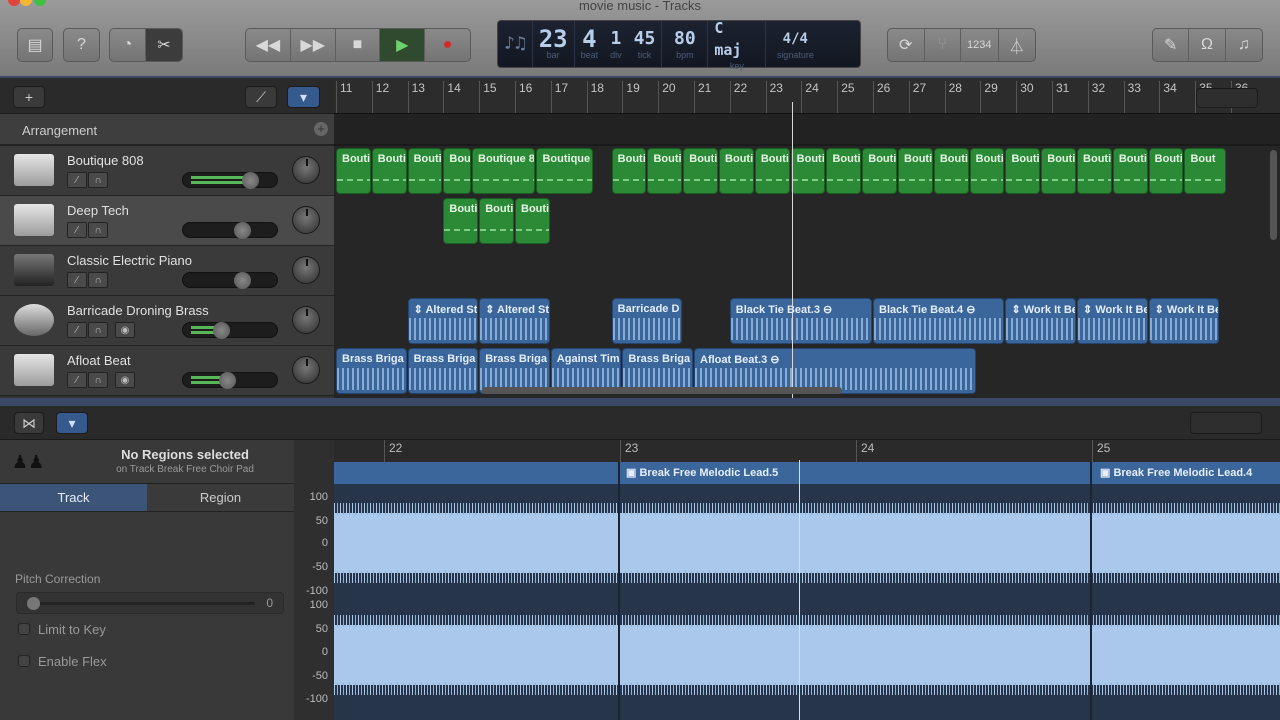 This screenshot has width=1280, height=720. What do you see at coordinates (72, 423) in the screenshot?
I see `editor-catch-button: ▾` at bounding box center [72, 423].